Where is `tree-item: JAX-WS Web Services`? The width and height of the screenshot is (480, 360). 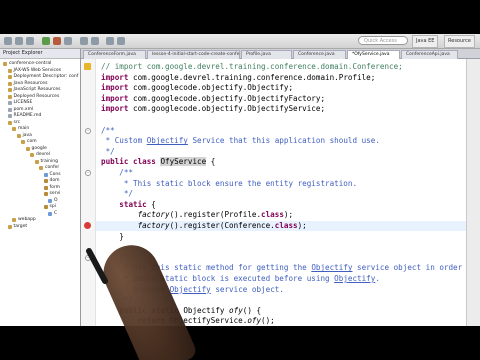 tree-item: JAX-WS Web Services is located at coordinates (34, 70).